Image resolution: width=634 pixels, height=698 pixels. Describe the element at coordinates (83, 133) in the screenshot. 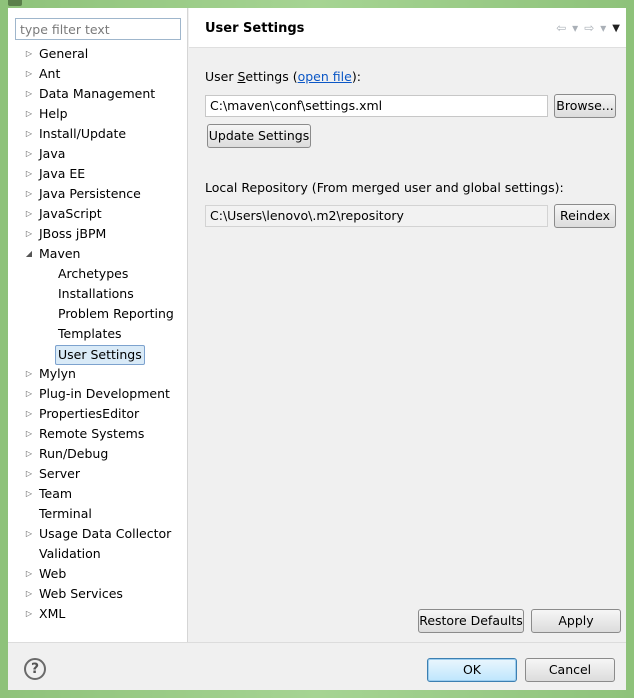

I see `tree-item-label: Install/Update` at that location.